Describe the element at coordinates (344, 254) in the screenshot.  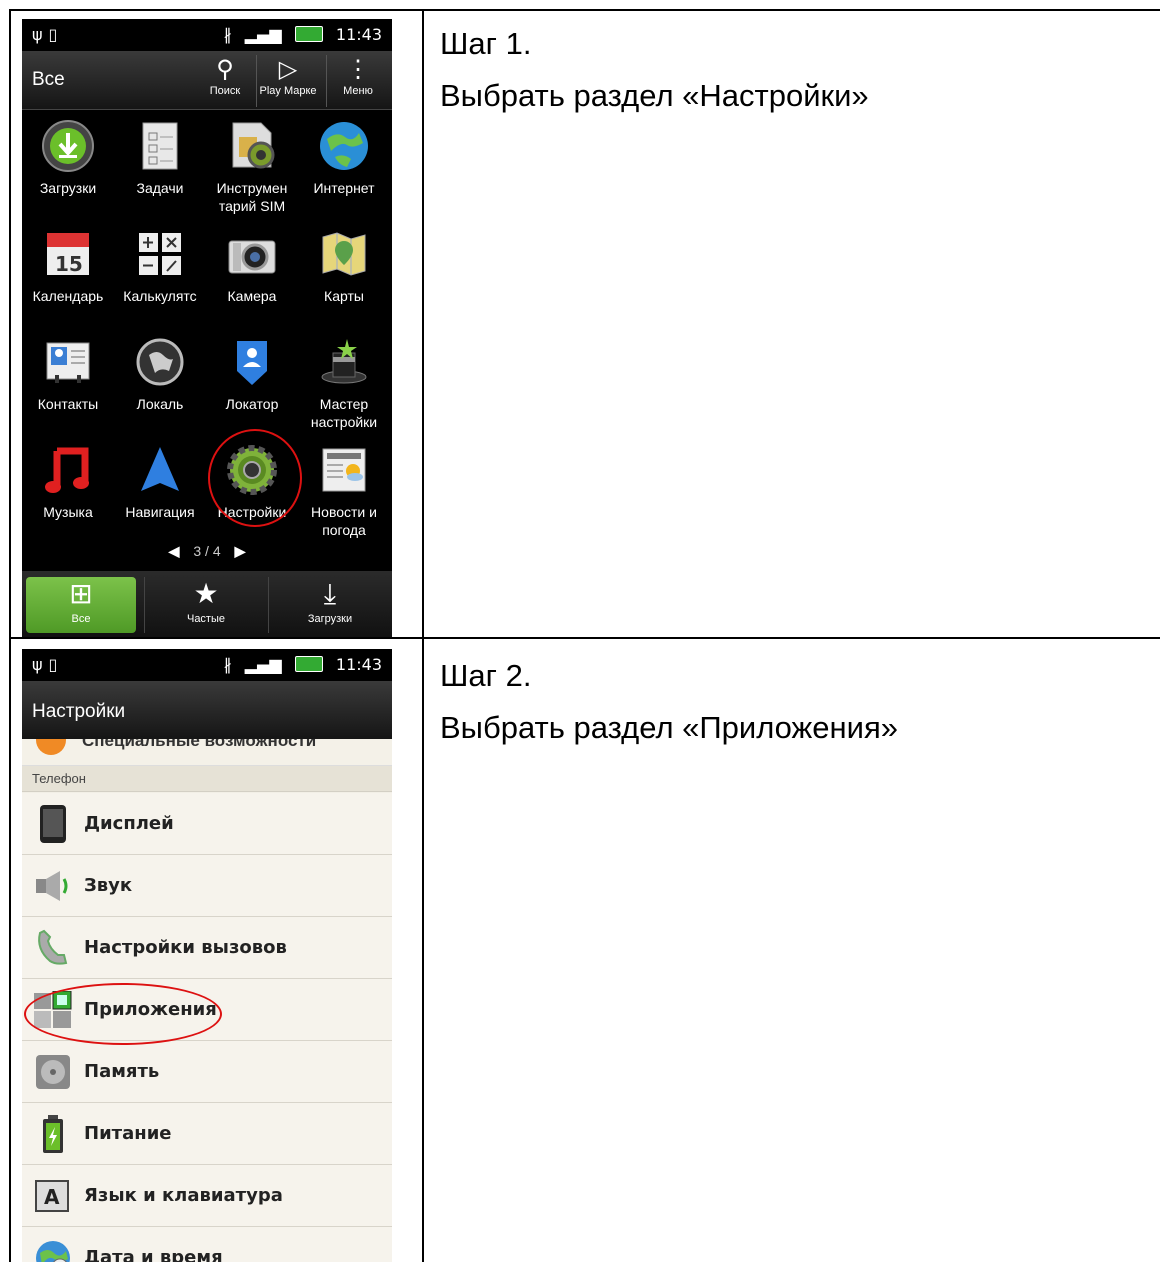
I see `maps-icon` at that location.